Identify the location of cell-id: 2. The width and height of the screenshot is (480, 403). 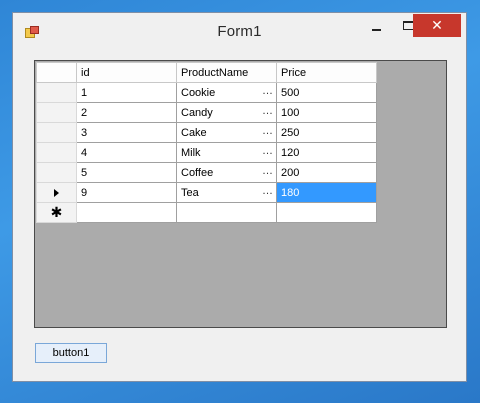
(126, 112).